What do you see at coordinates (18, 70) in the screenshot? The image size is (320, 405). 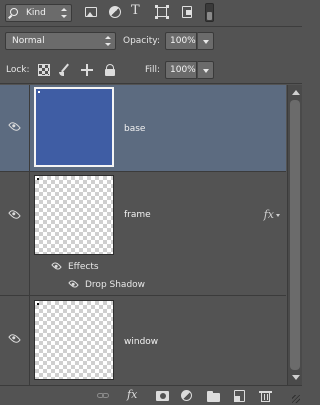 I see `lock-label: Lock:` at bounding box center [18, 70].